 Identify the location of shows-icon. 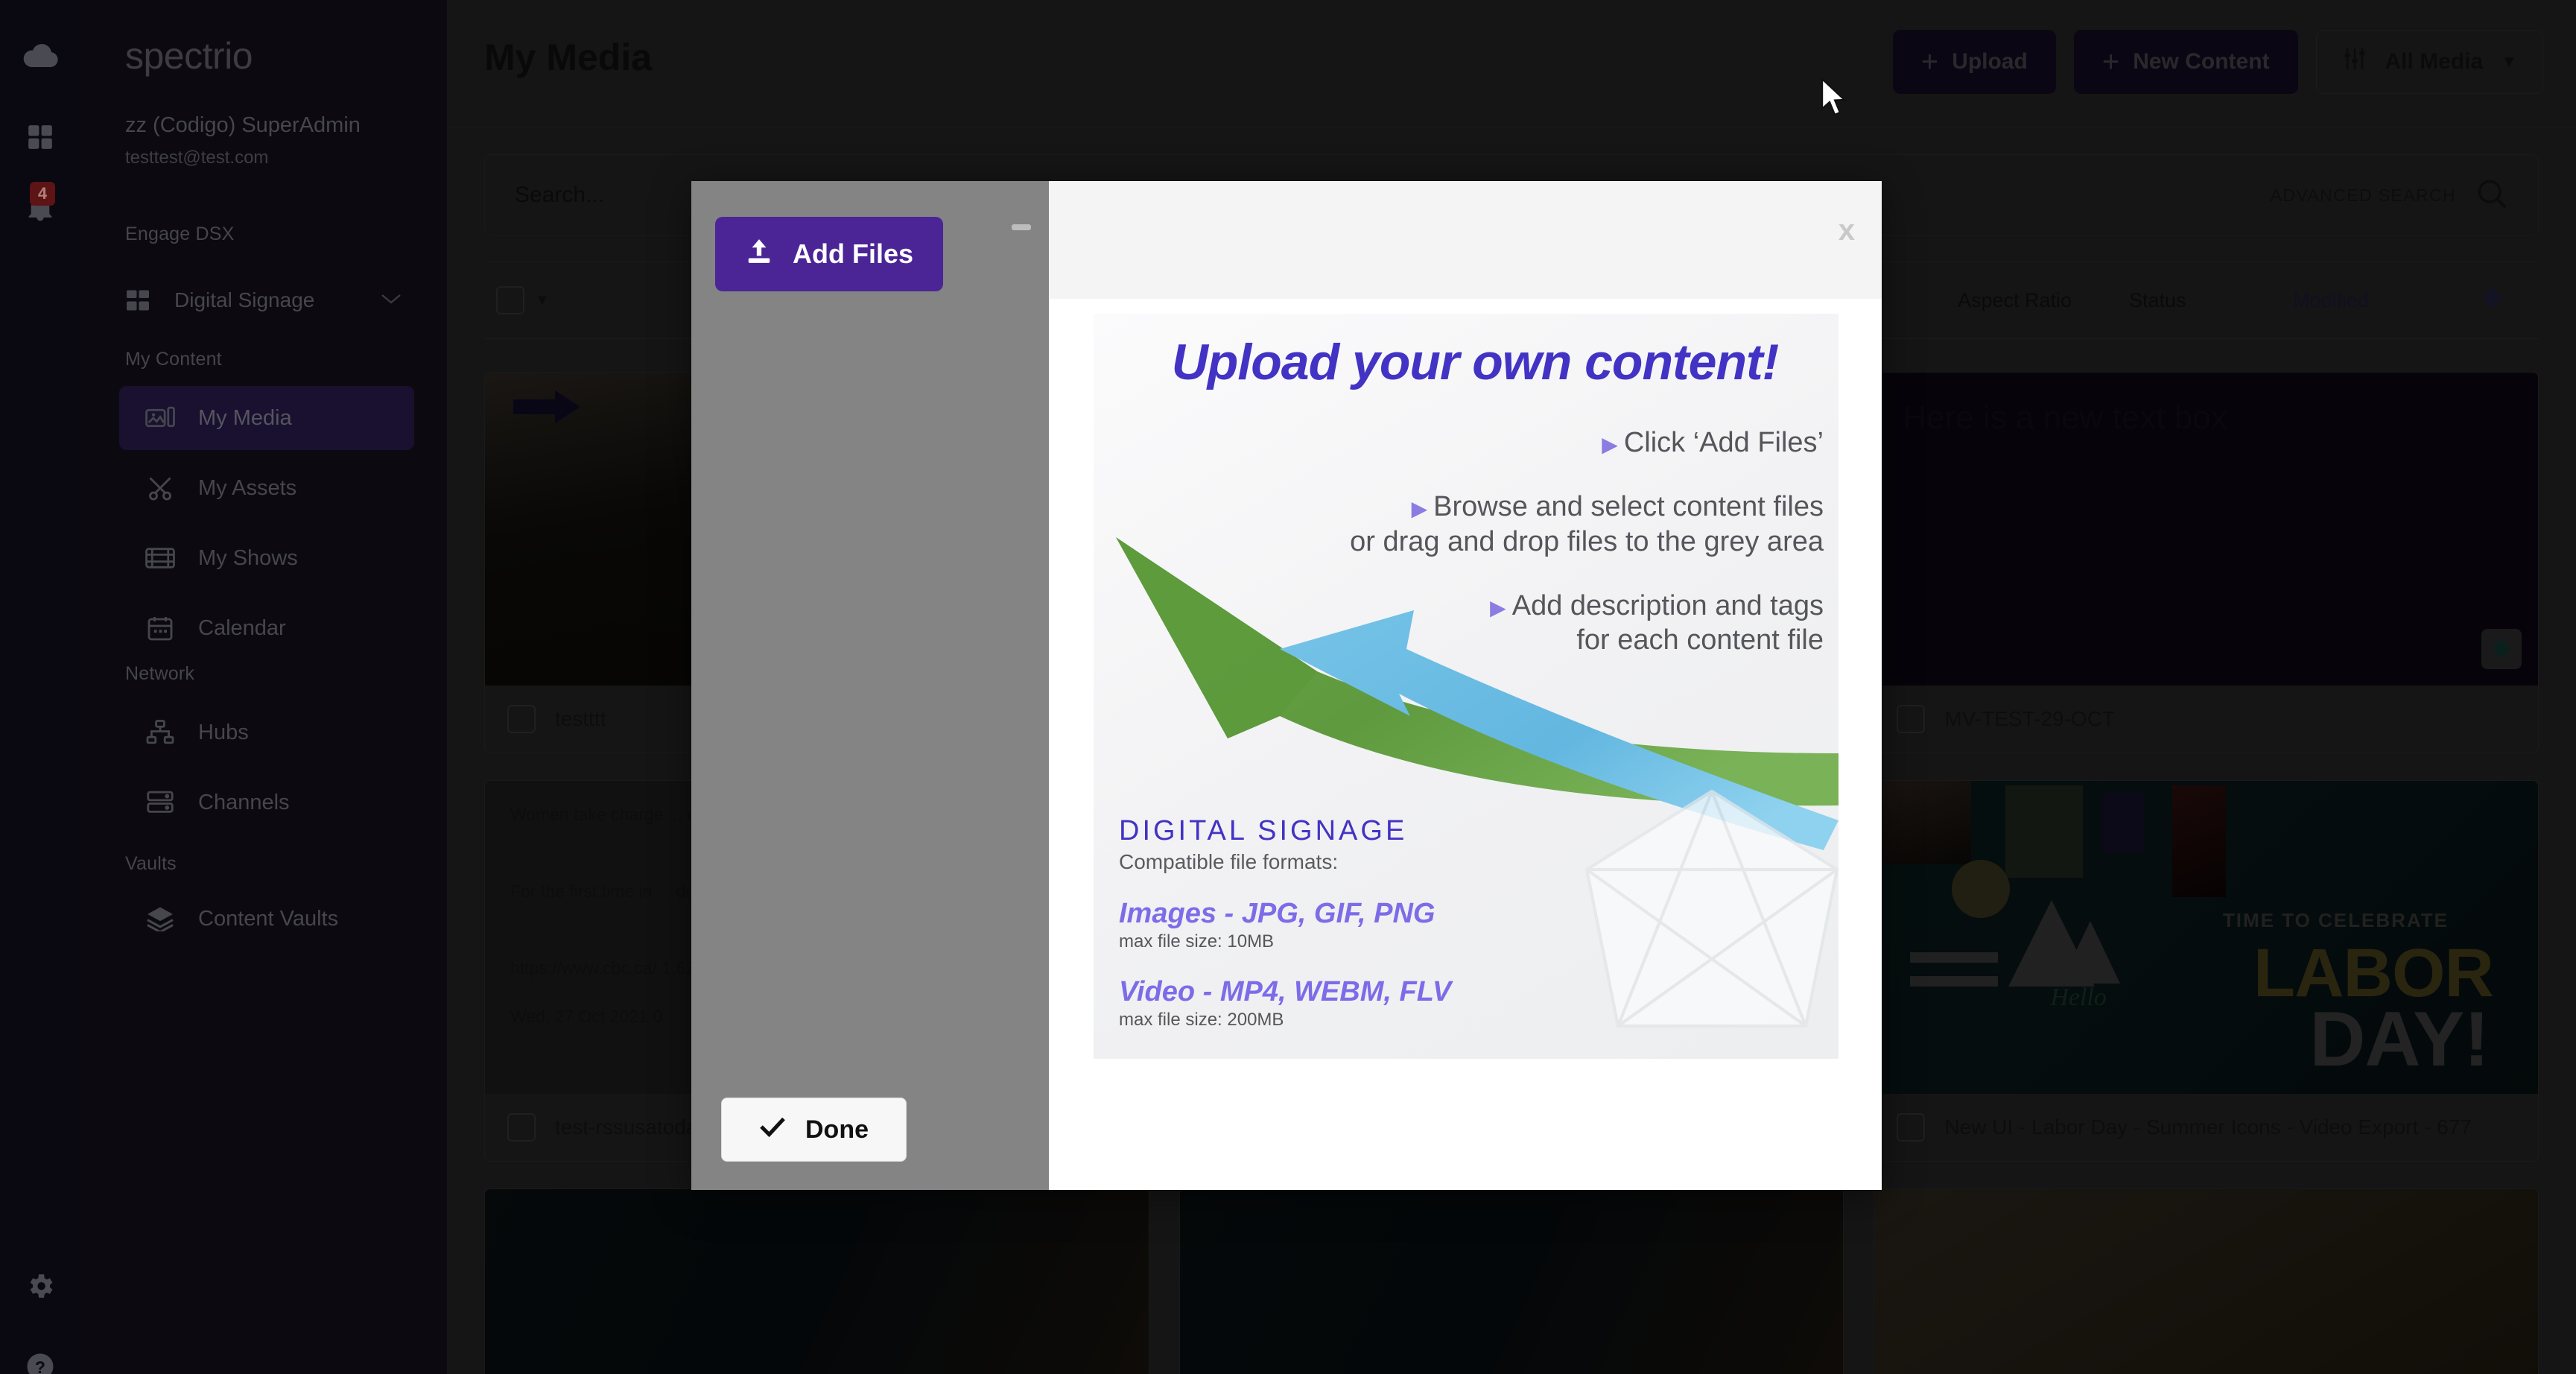
(160, 558).